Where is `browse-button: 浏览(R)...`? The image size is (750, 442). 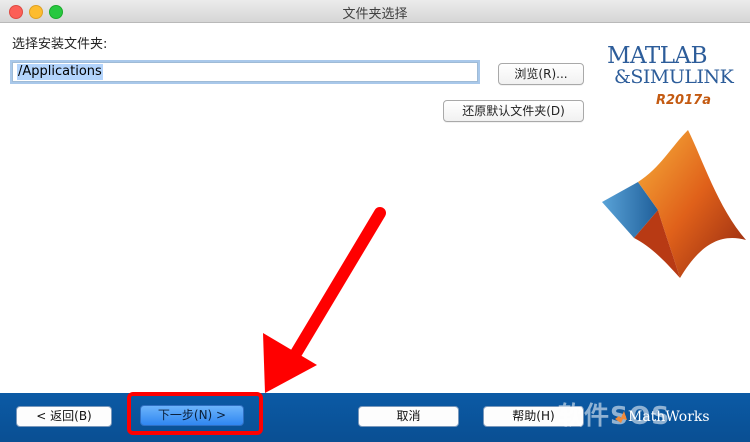 browse-button: 浏览(R)... is located at coordinates (541, 74).